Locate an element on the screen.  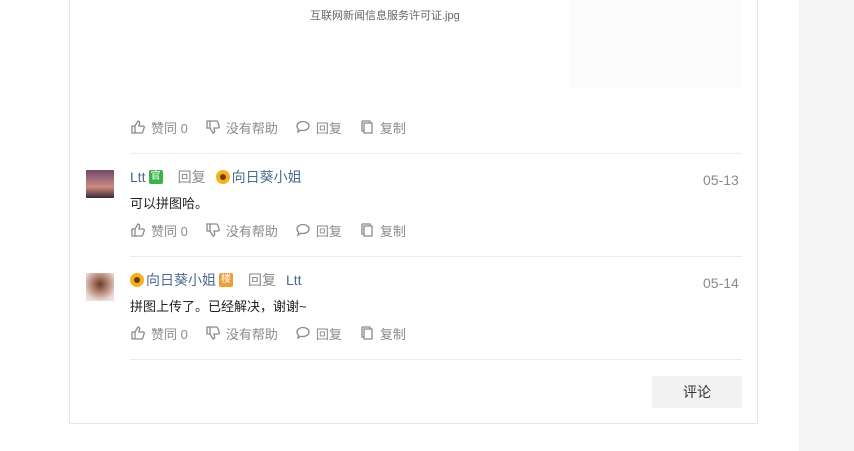
comment-text: 可以拼图哈。 is located at coordinates (169, 203).